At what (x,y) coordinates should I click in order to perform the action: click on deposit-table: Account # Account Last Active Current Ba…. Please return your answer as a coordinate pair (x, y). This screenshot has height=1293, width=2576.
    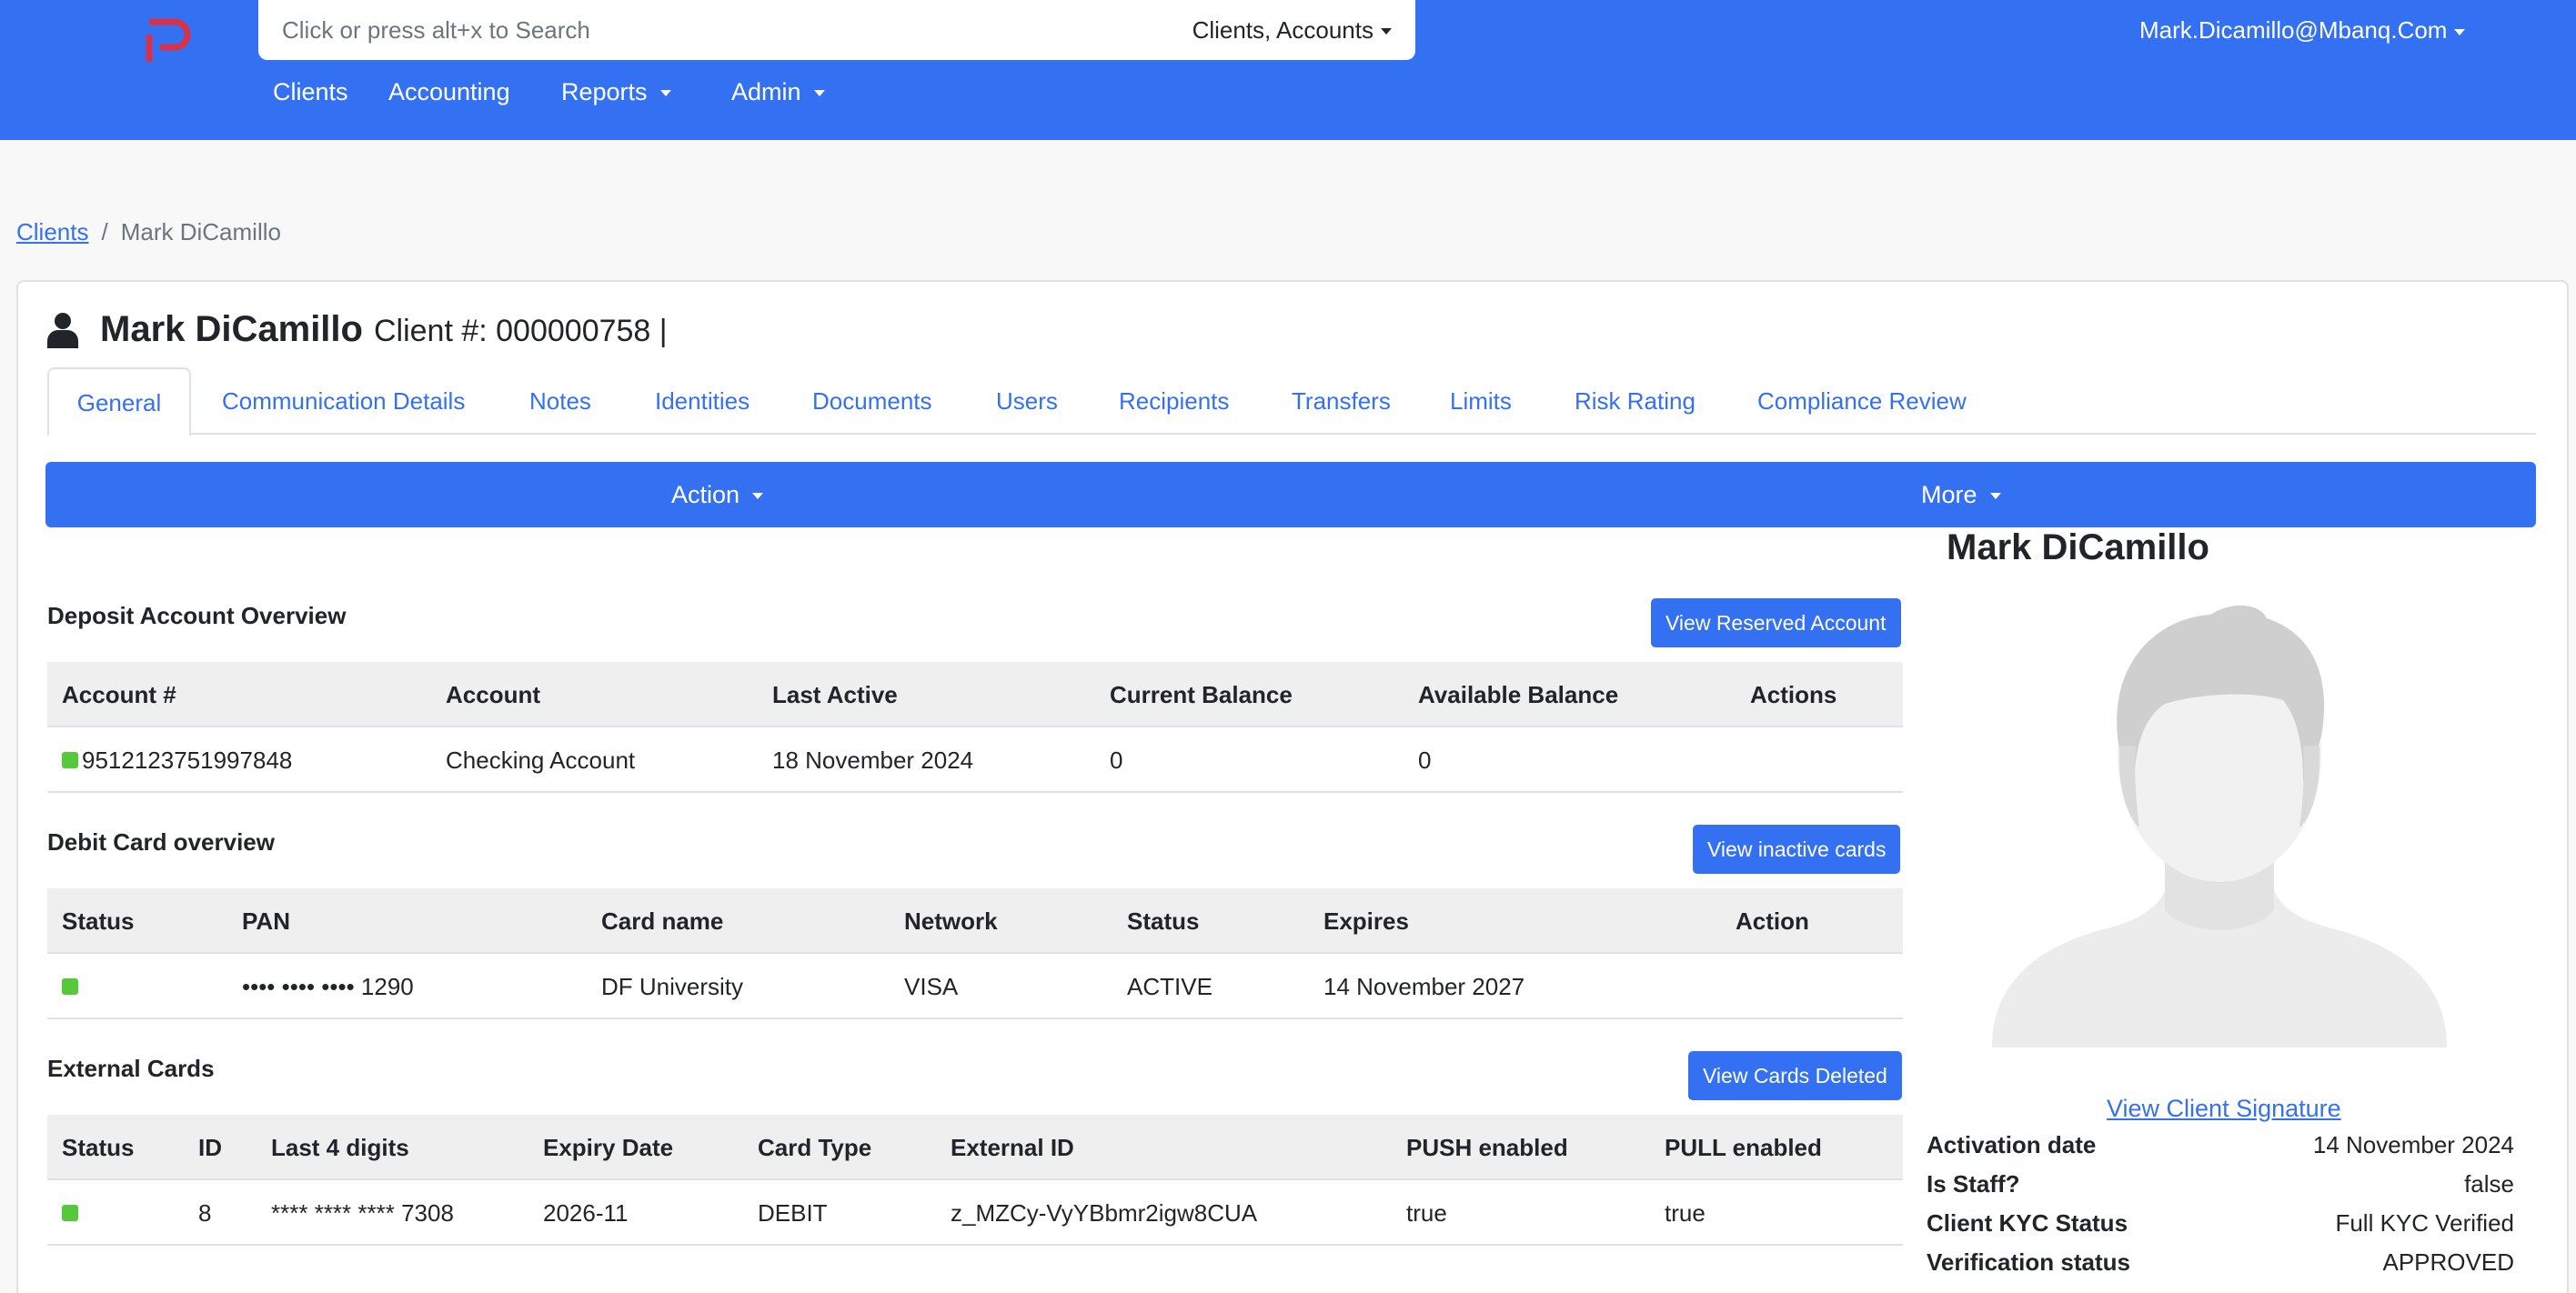
    Looking at the image, I should click on (975, 727).